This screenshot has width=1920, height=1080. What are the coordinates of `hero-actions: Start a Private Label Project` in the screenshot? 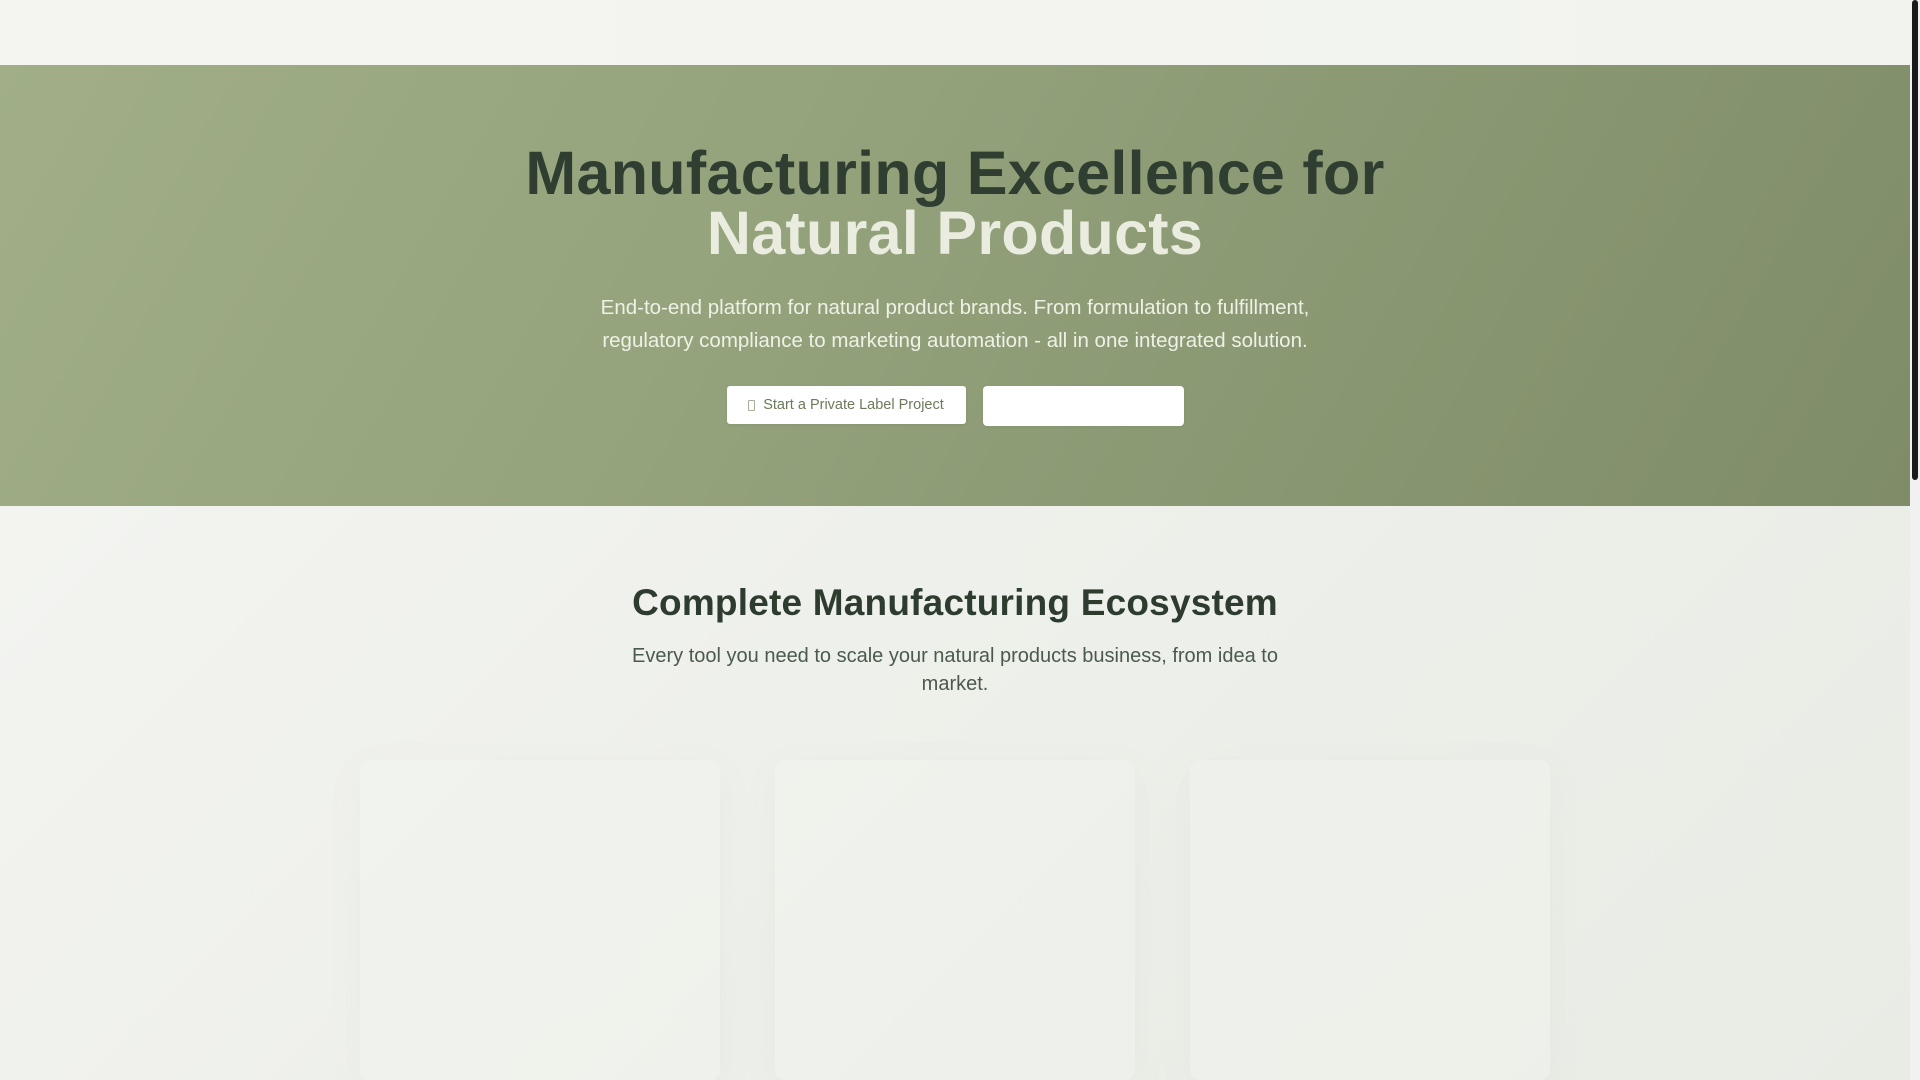 It's located at (955, 406).